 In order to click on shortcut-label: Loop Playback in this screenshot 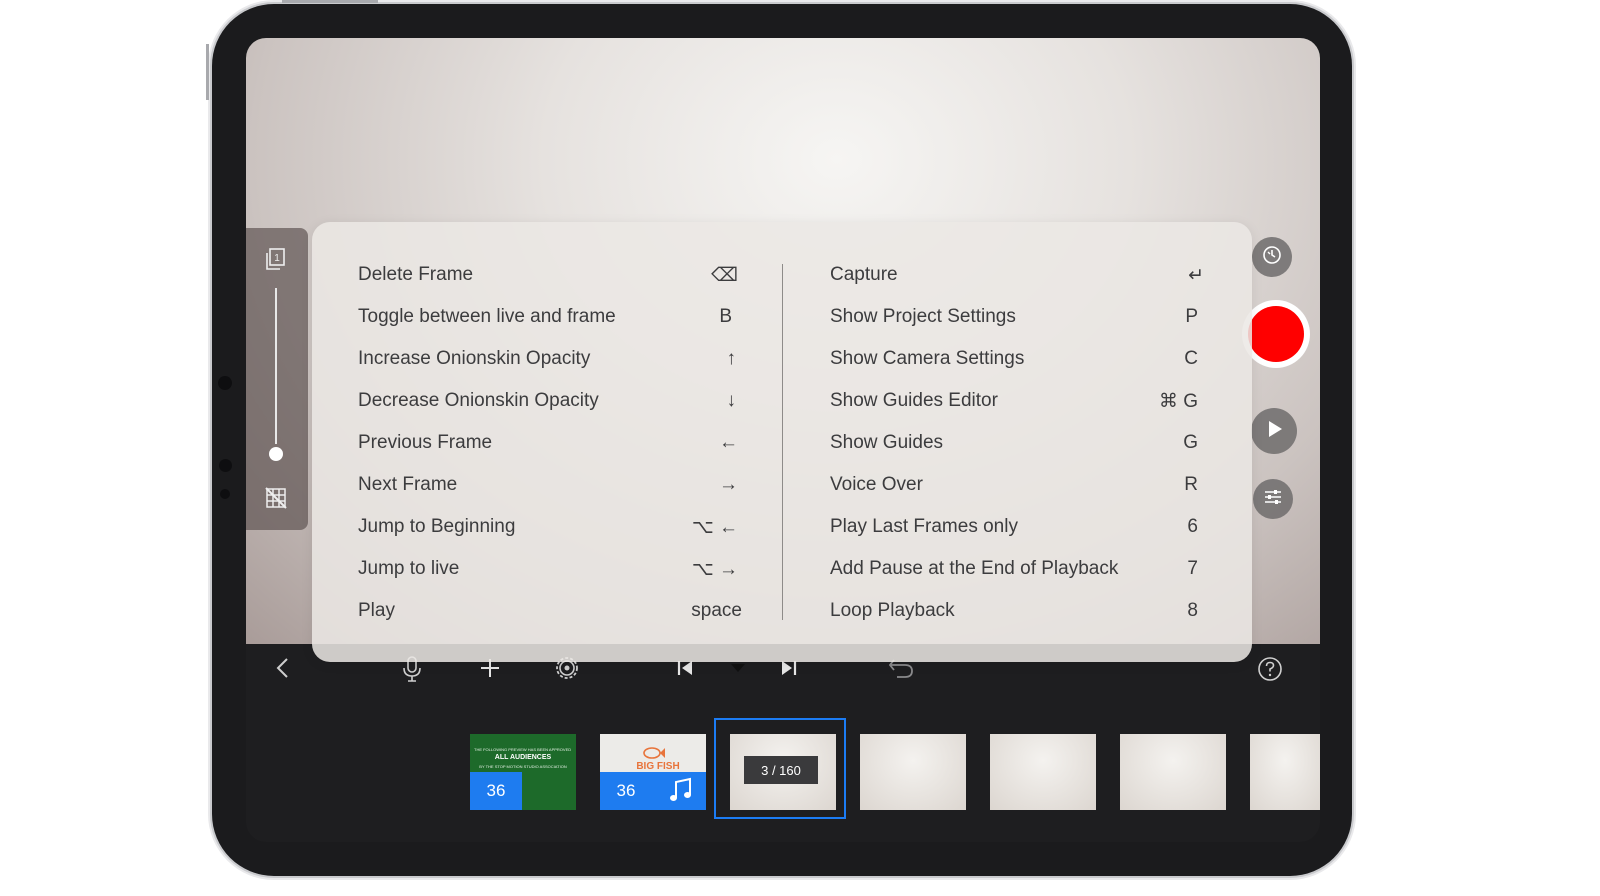, I will do `click(892, 610)`.